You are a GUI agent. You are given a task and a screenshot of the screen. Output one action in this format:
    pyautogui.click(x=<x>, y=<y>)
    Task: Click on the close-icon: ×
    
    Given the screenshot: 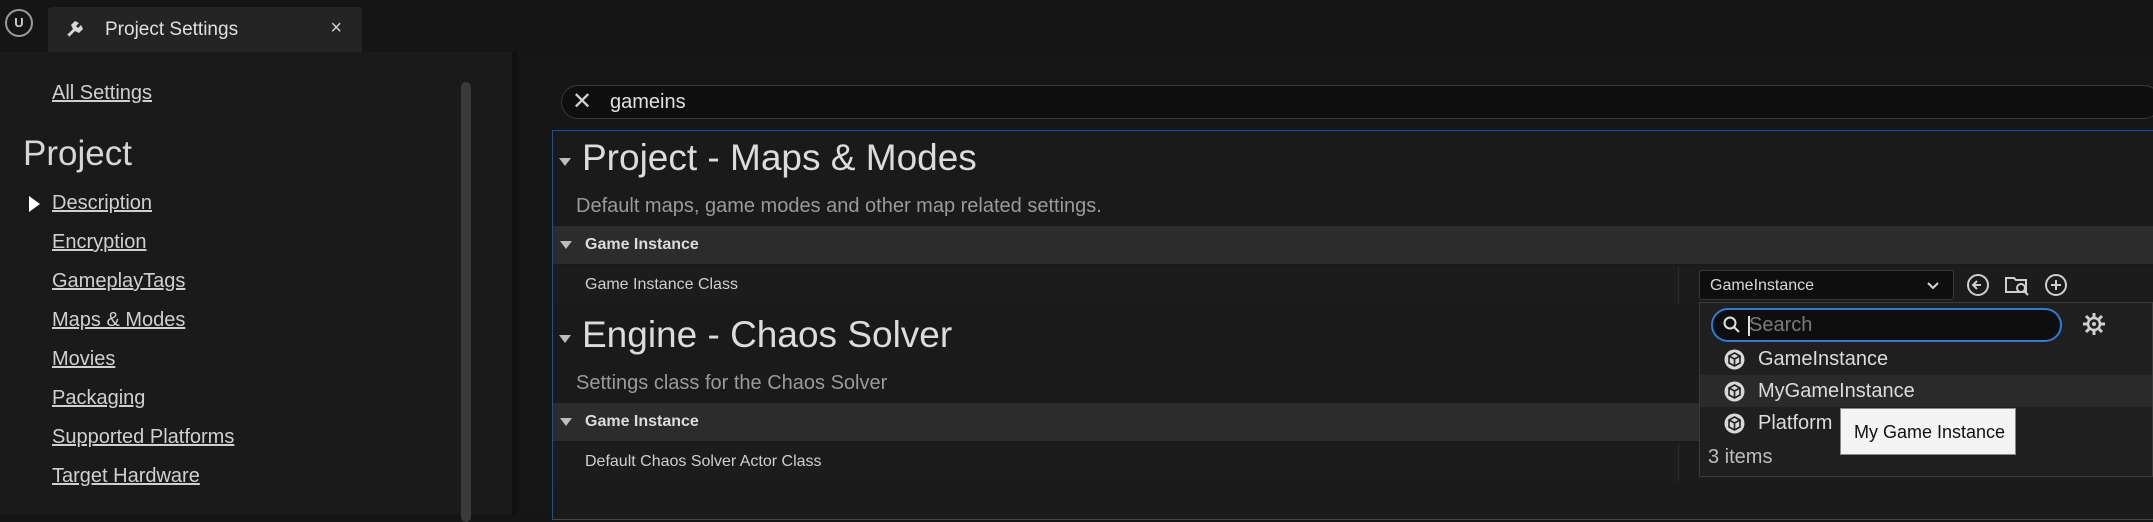 What is the action you would take?
    pyautogui.click(x=336, y=28)
    